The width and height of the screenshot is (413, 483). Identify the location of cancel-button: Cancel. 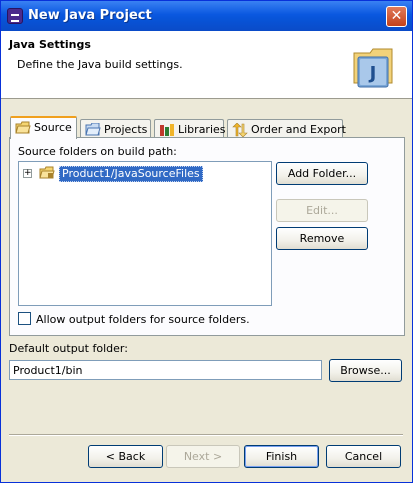
(363, 456).